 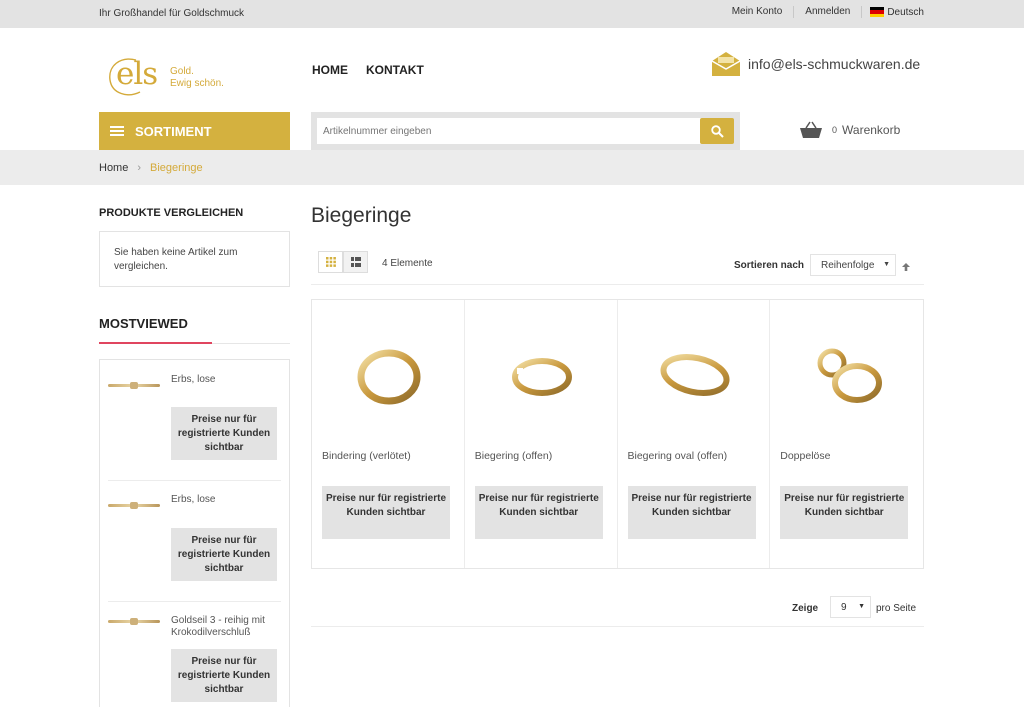 I want to click on sortiment-menu-button: SORTIMENT, so click(x=194, y=131).